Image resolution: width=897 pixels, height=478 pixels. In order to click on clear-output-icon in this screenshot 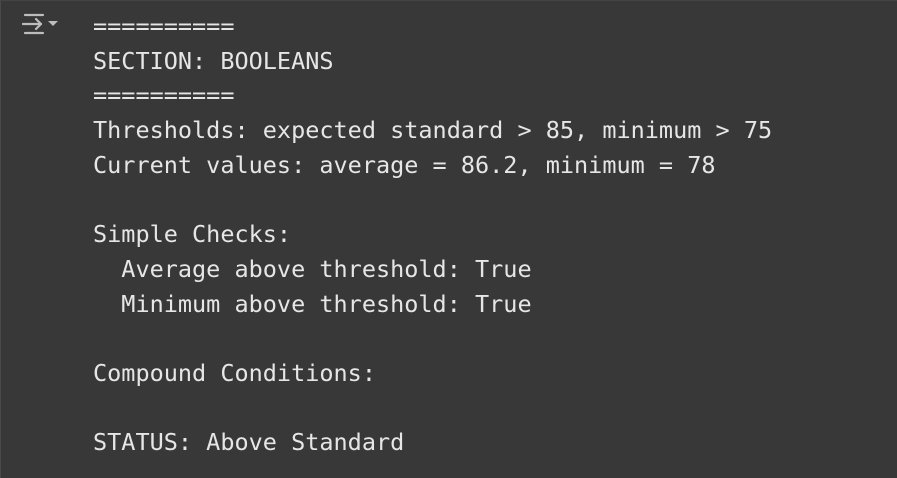, I will do `click(43, 27)`.